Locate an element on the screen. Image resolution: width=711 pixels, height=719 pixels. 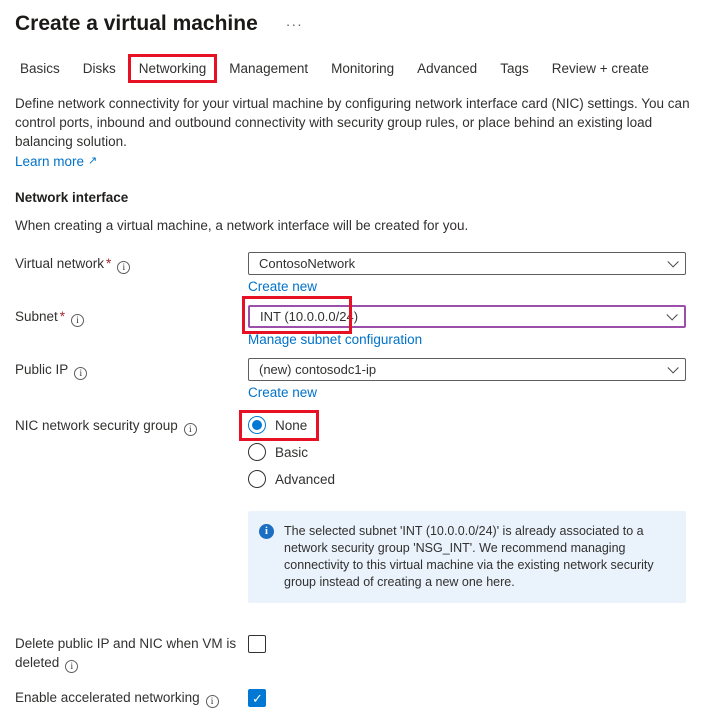
learn-more-link: Learn more is located at coordinates (49, 161).